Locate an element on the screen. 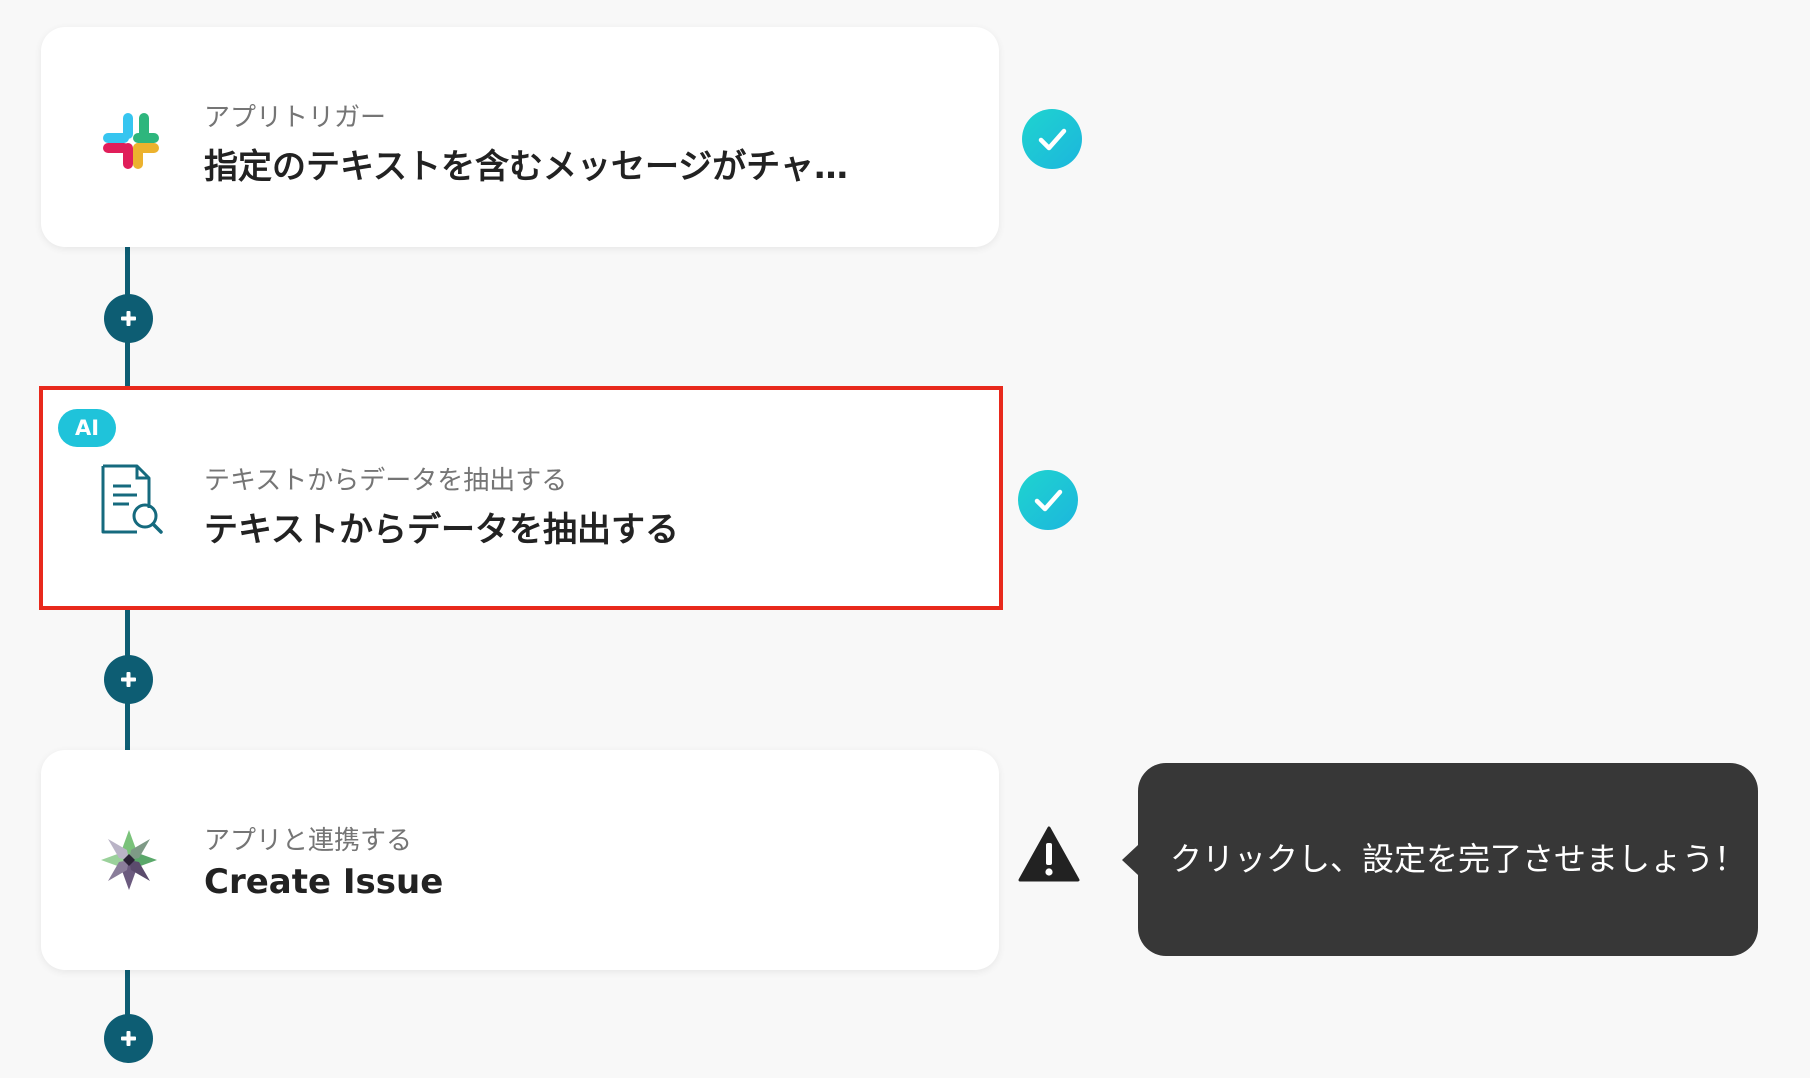  document-search-icon is located at coordinates (131, 500).